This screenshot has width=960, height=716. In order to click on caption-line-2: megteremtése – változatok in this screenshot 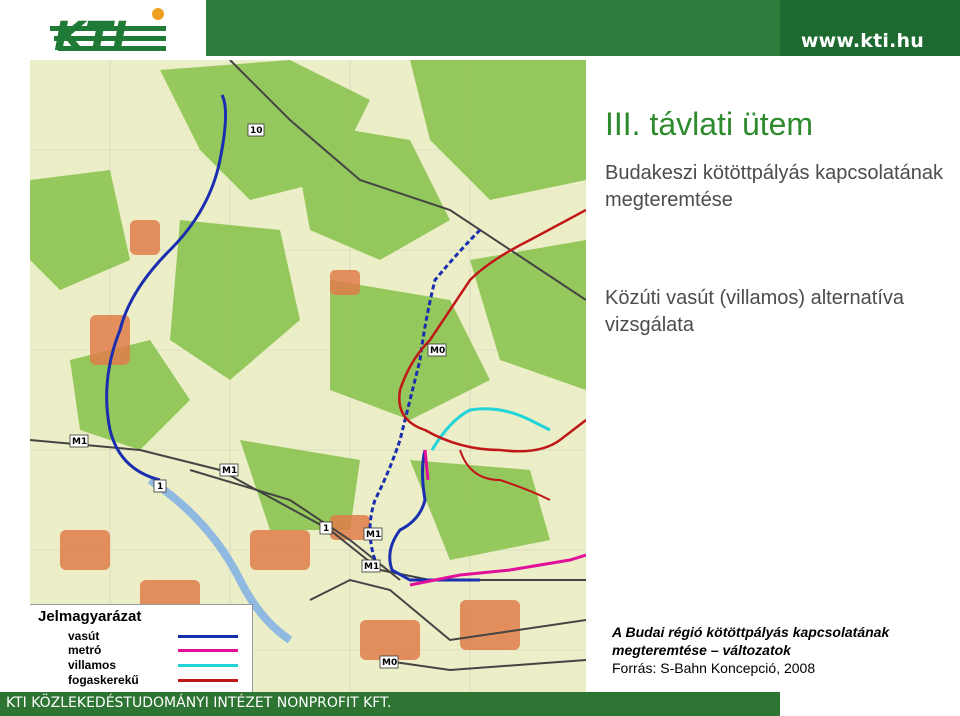, I will do `click(701, 650)`.